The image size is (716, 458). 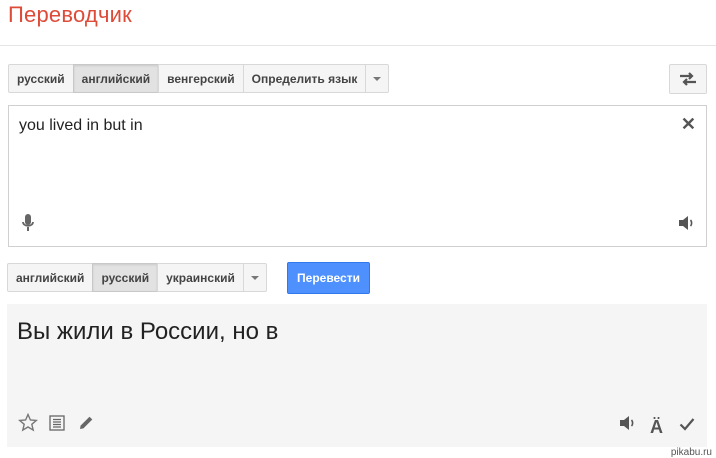 I want to click on source-text: you lived in but in, so click(x=81, y=126).